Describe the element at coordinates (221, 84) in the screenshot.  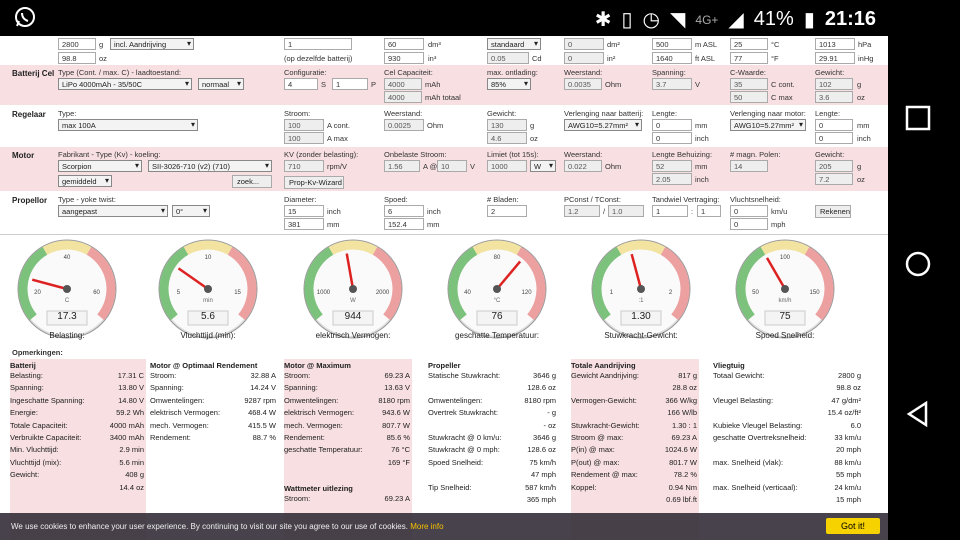
I see `charge-state-select: normaal` at that location.